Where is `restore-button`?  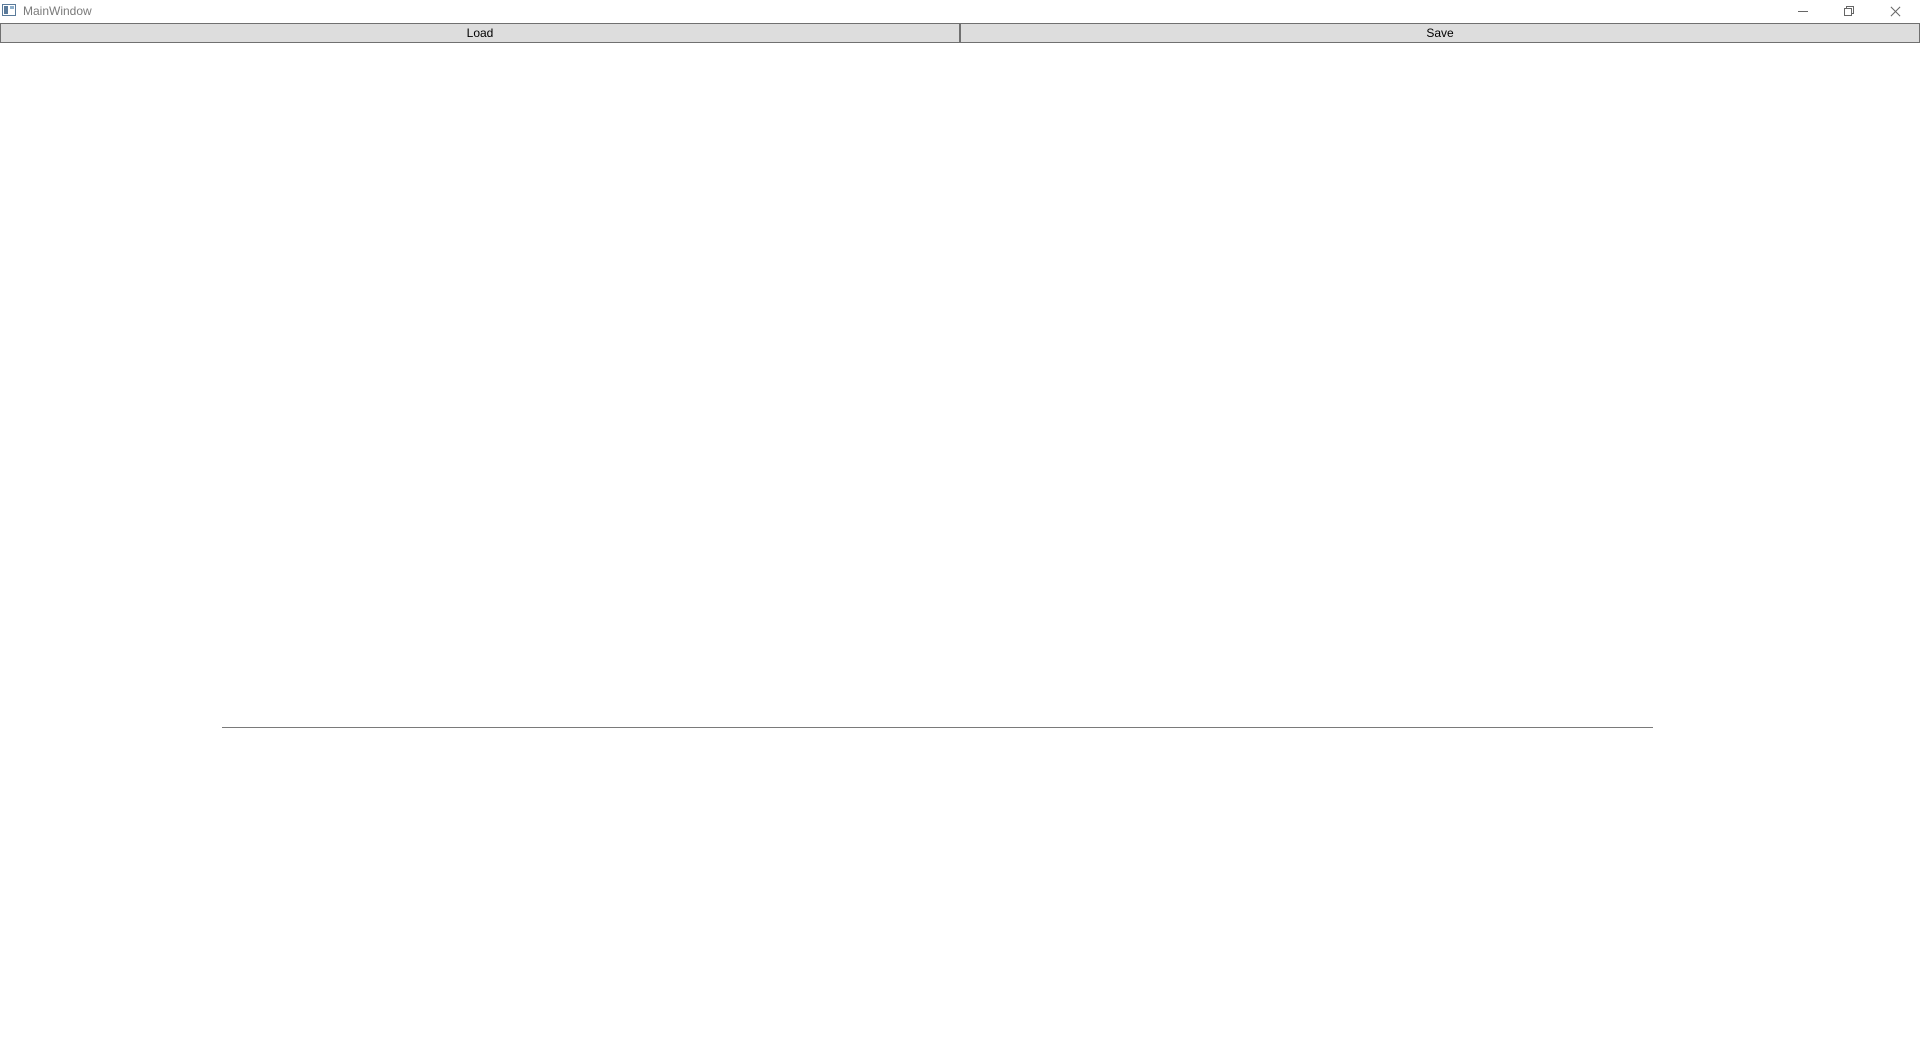 restore-button is located at coordinates (1849, 11).